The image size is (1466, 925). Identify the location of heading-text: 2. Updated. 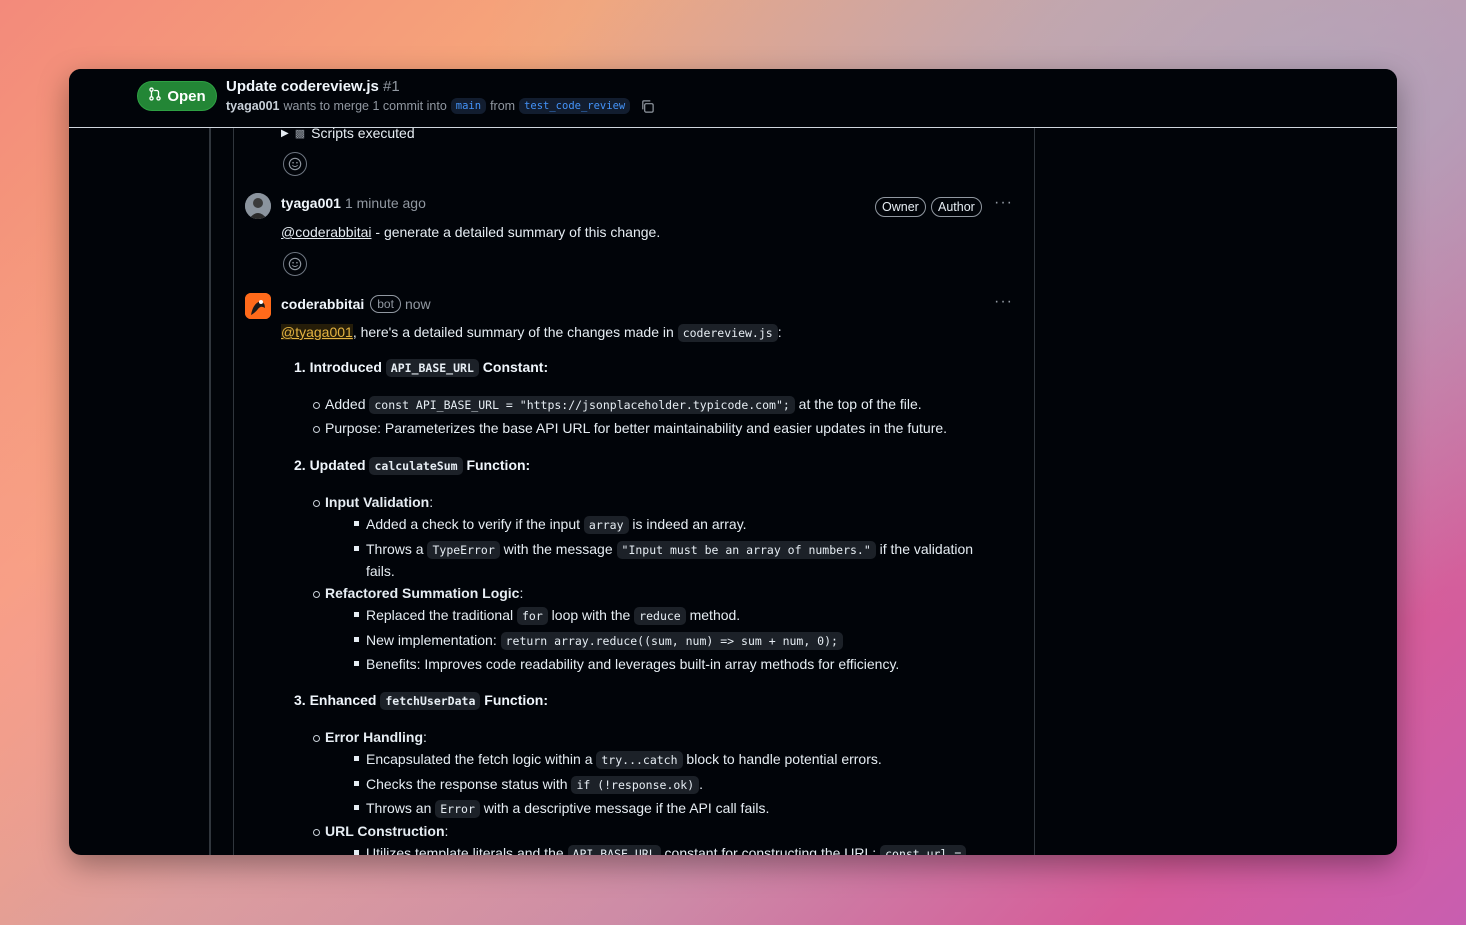
(332, 465).